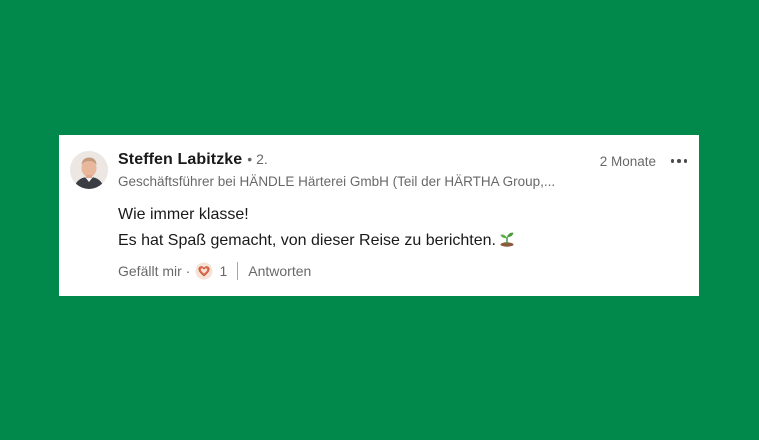  What do you see at coordinates (150, 271) in the screenshot?
I see `like-button: Gefällt mir` at bounding box center [150, 271].